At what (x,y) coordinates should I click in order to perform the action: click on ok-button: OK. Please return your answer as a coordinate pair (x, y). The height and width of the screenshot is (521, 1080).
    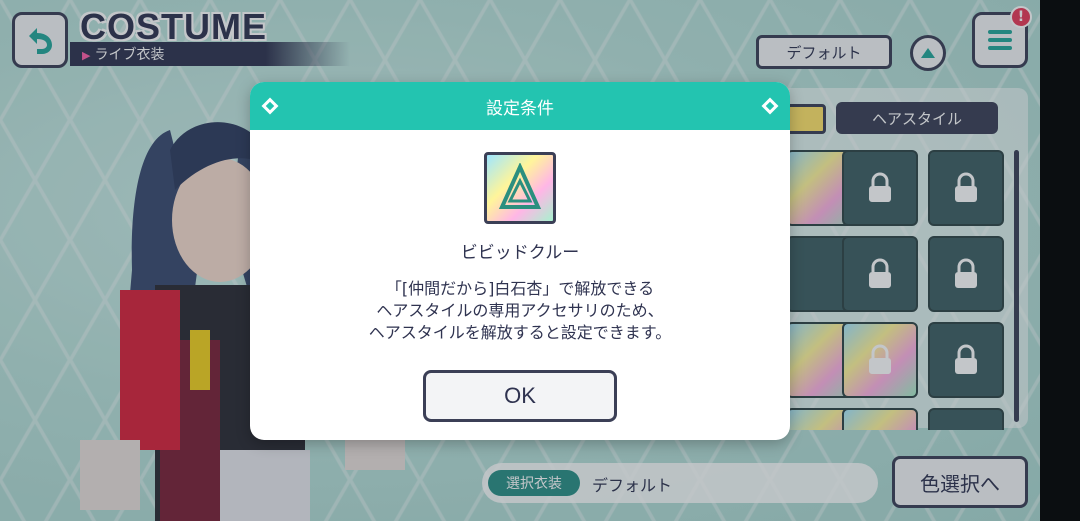
    Looking at the image, I should click on (520, 396).